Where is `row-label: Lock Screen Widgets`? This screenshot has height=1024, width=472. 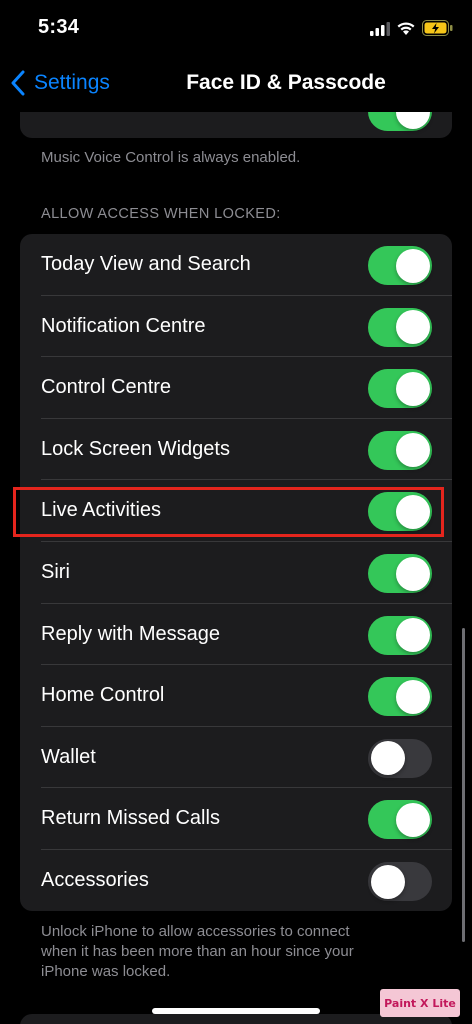
row-label: Lock Screen Widgets is located at coordinates (135, 448).